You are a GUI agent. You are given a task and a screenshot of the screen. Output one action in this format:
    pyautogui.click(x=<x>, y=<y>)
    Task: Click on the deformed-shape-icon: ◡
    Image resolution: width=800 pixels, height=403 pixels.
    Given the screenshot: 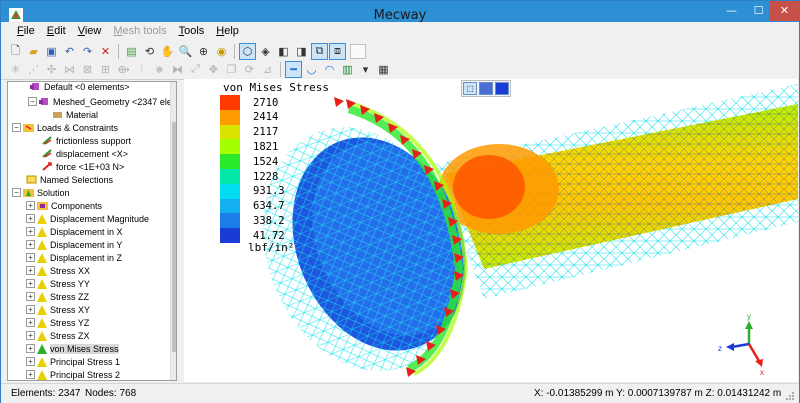 What is the action you would take?
    pyautogui.click(x=311, y=69)
    